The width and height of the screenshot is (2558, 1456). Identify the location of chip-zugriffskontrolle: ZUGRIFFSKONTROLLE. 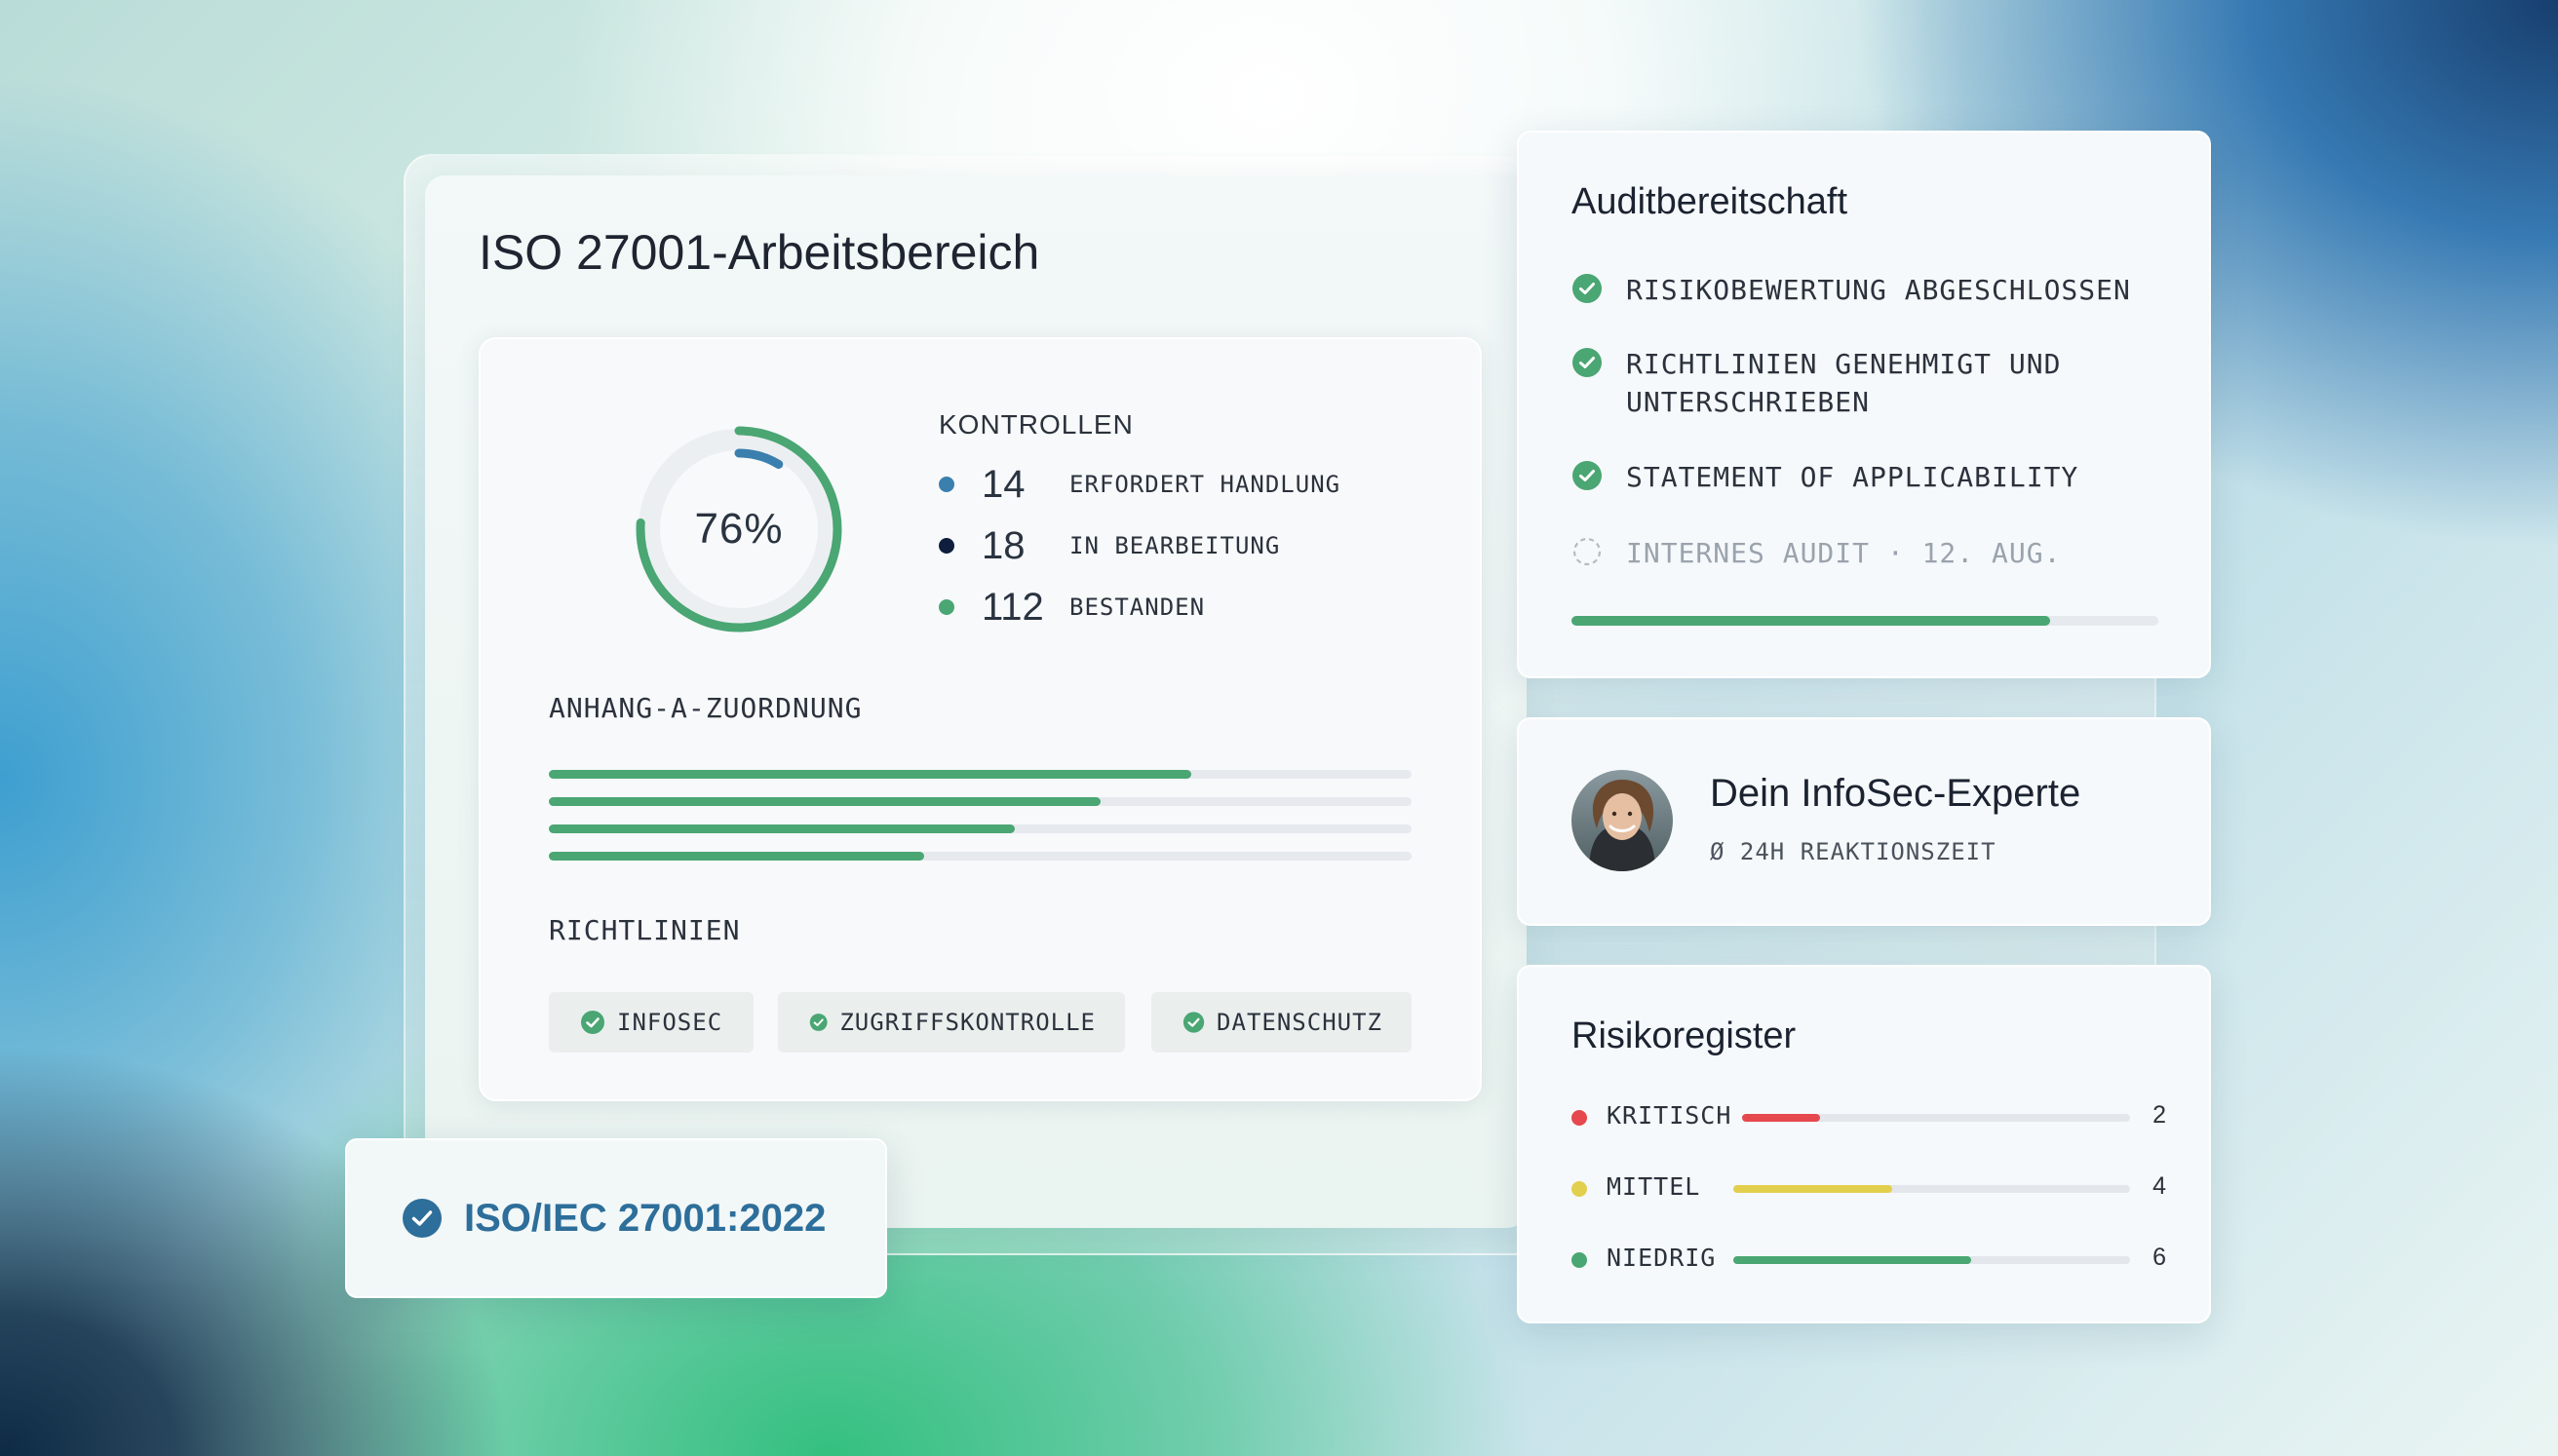
(952, 1022).